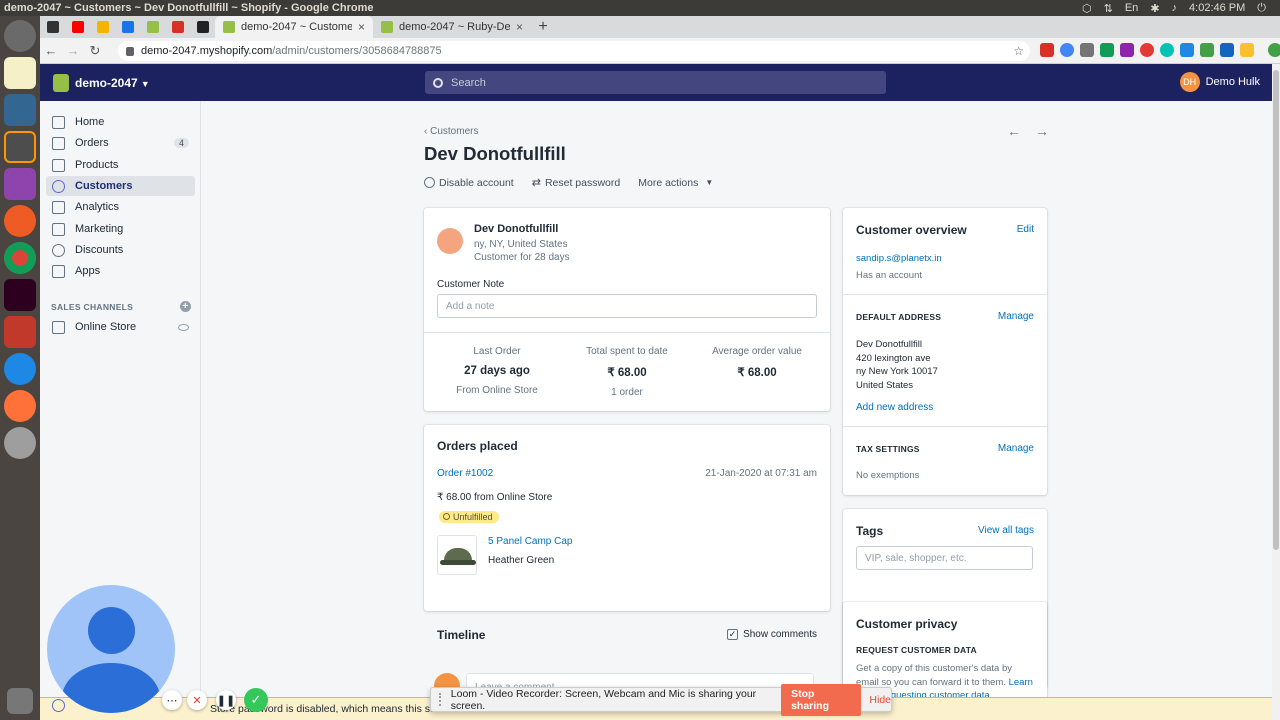  What do you see at coordinates (1276, 310) in the screenshot?
I see `scrollbar-thumb` at bounding box center [1276, 310].